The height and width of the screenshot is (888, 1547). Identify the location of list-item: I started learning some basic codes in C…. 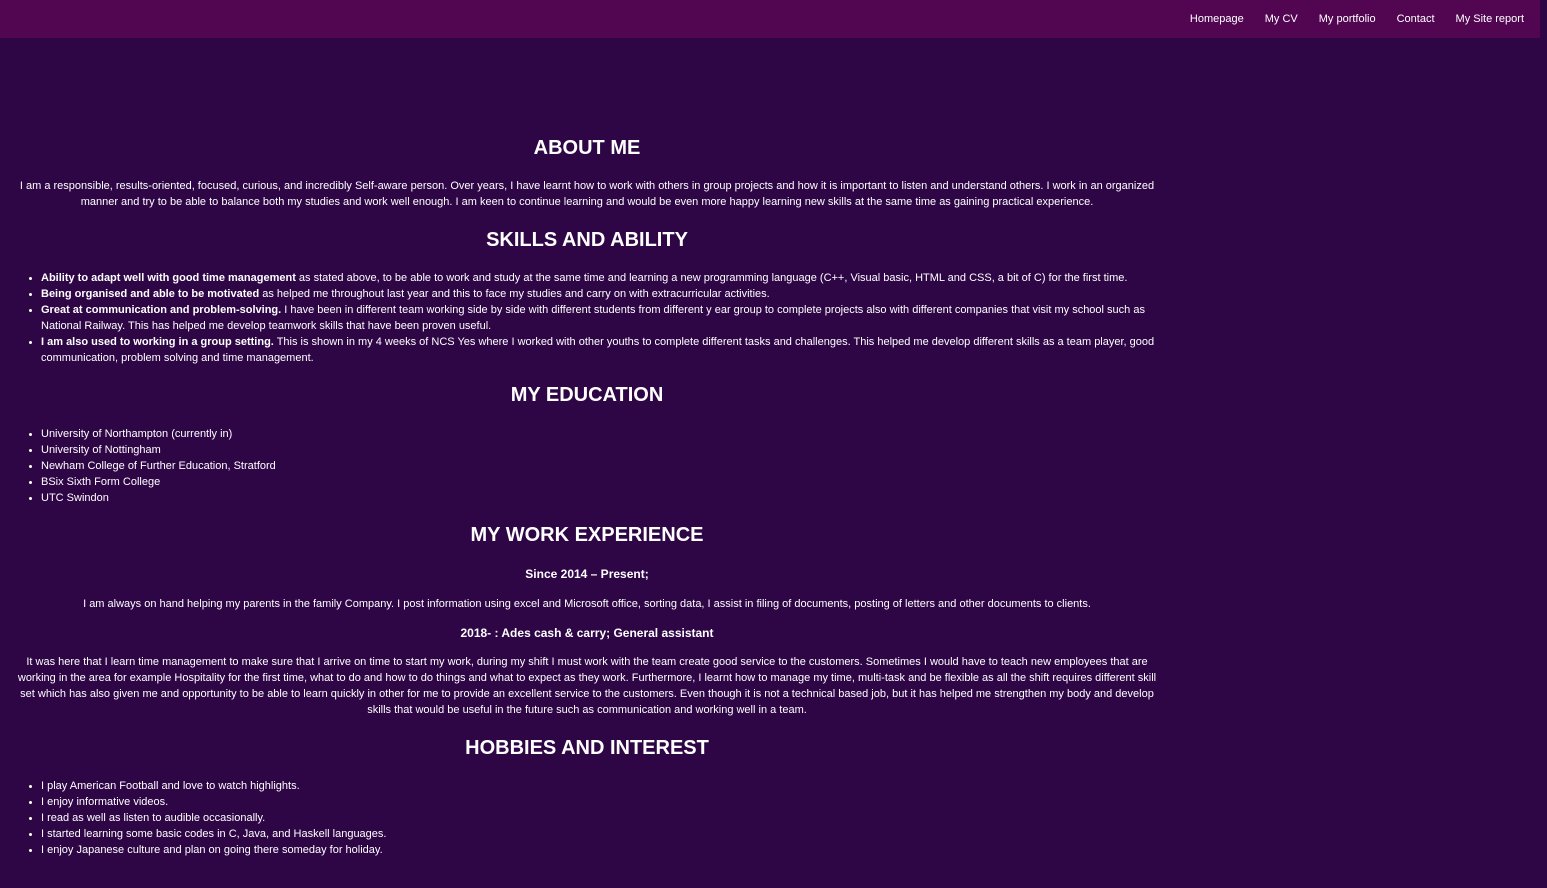
(598, 834).